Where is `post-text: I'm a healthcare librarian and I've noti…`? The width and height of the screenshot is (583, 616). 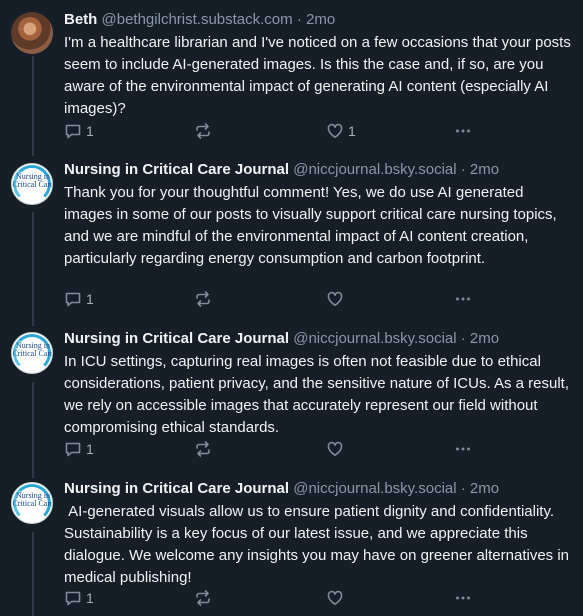
post-text: I'm a healthcare librarian and I've noti… is located at coordinates (317, 75).